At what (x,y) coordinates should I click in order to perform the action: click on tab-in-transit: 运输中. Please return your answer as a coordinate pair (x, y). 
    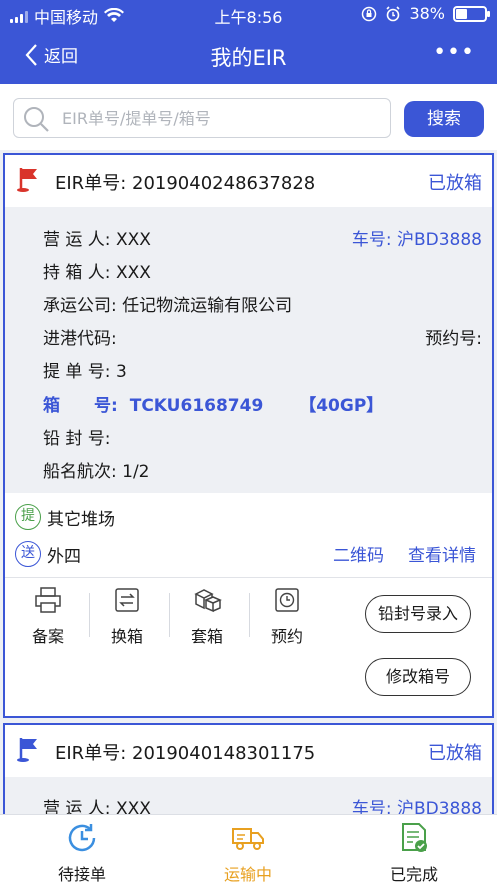
    Looking at the image, I should click on (248, 852).